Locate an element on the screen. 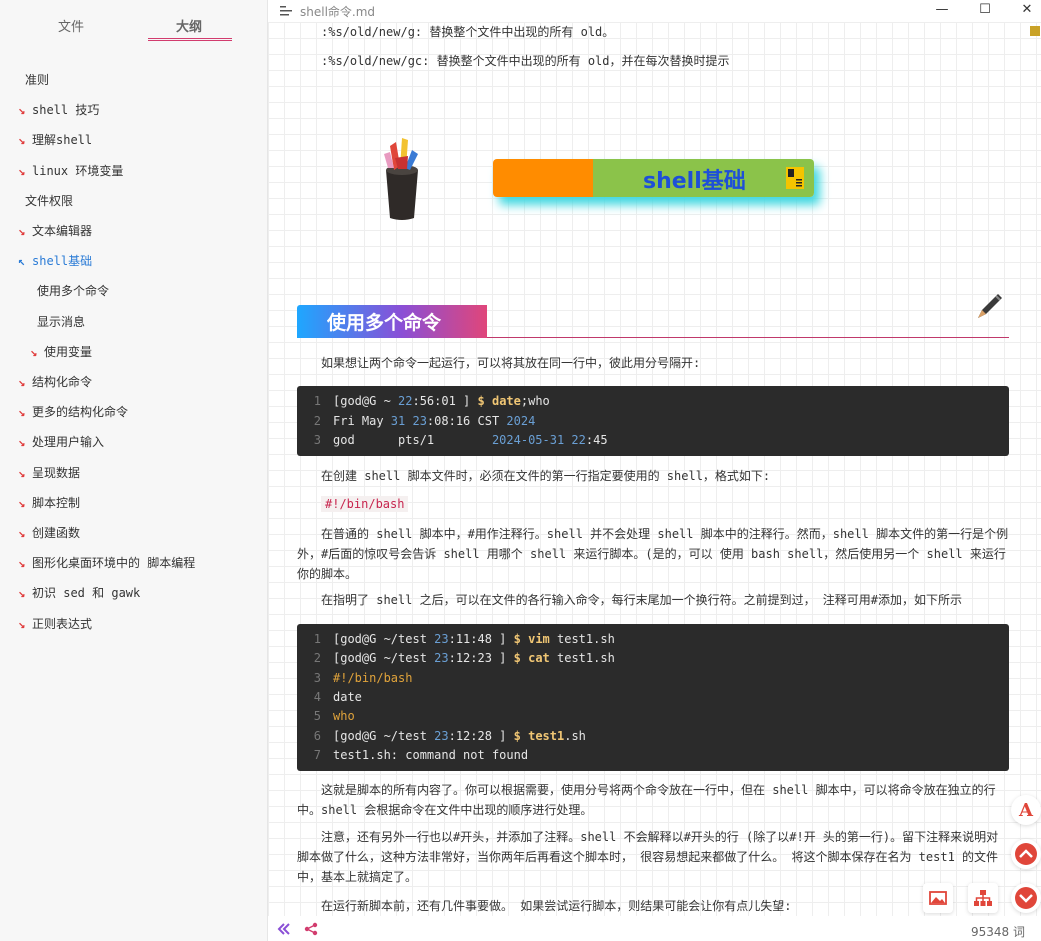  outline-item-label: 准则 is located at coordinates (37, 80).